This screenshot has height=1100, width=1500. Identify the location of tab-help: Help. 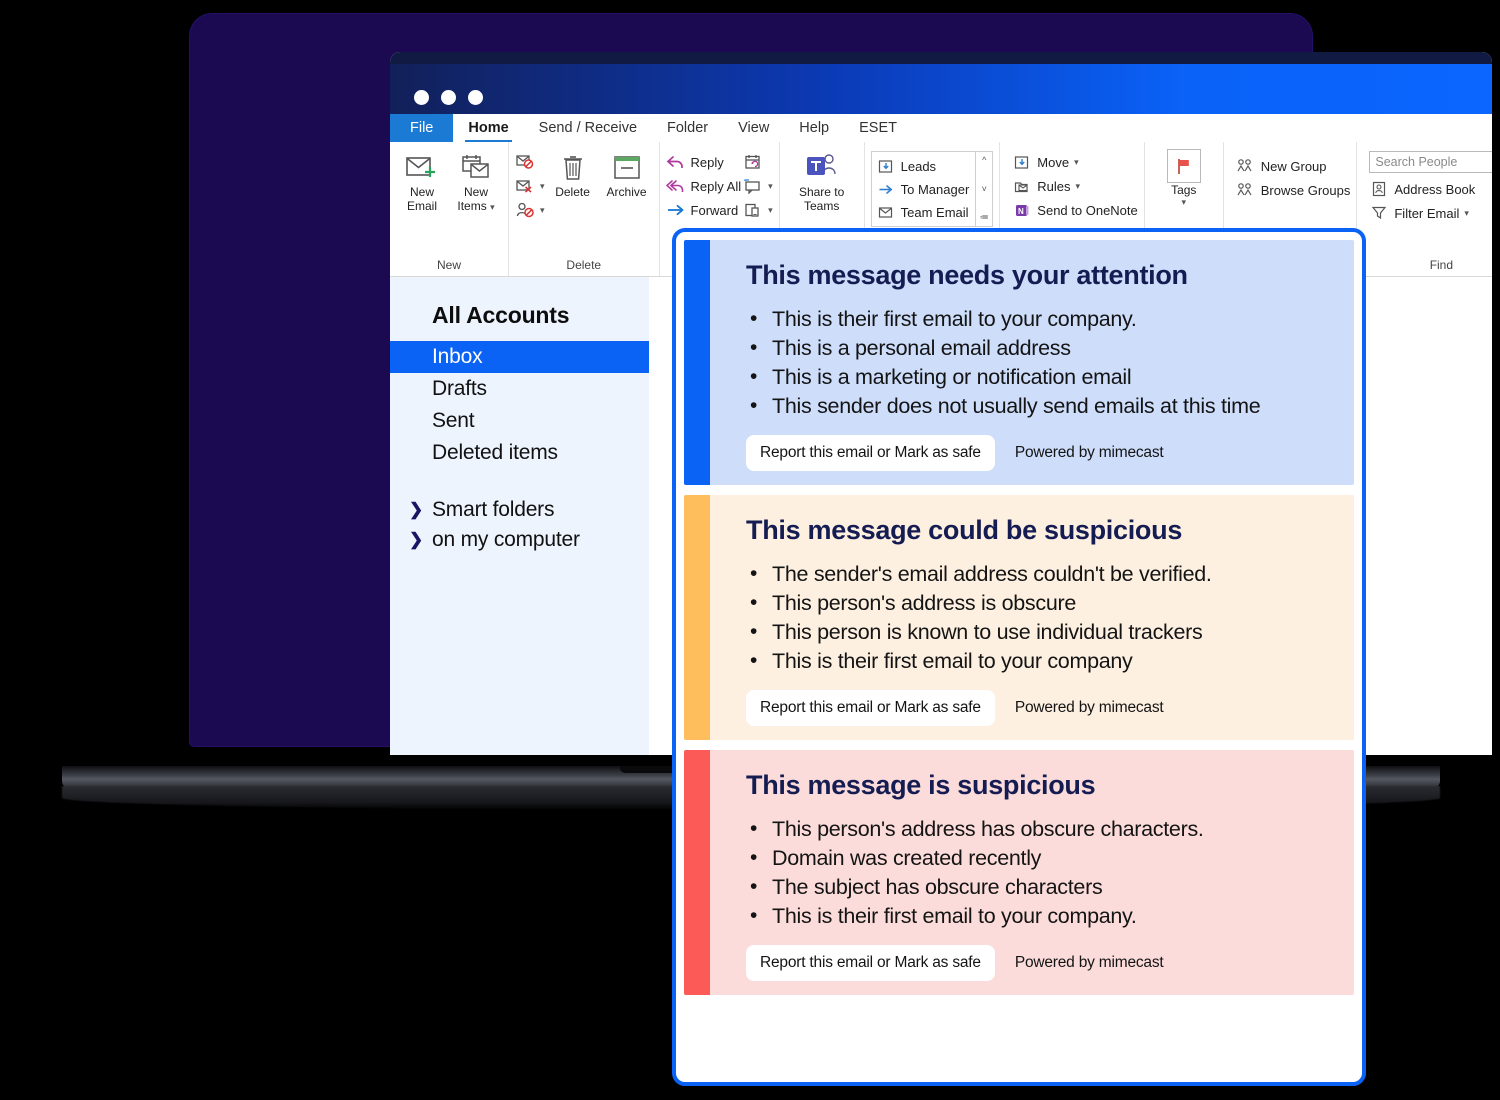
(814, 128).